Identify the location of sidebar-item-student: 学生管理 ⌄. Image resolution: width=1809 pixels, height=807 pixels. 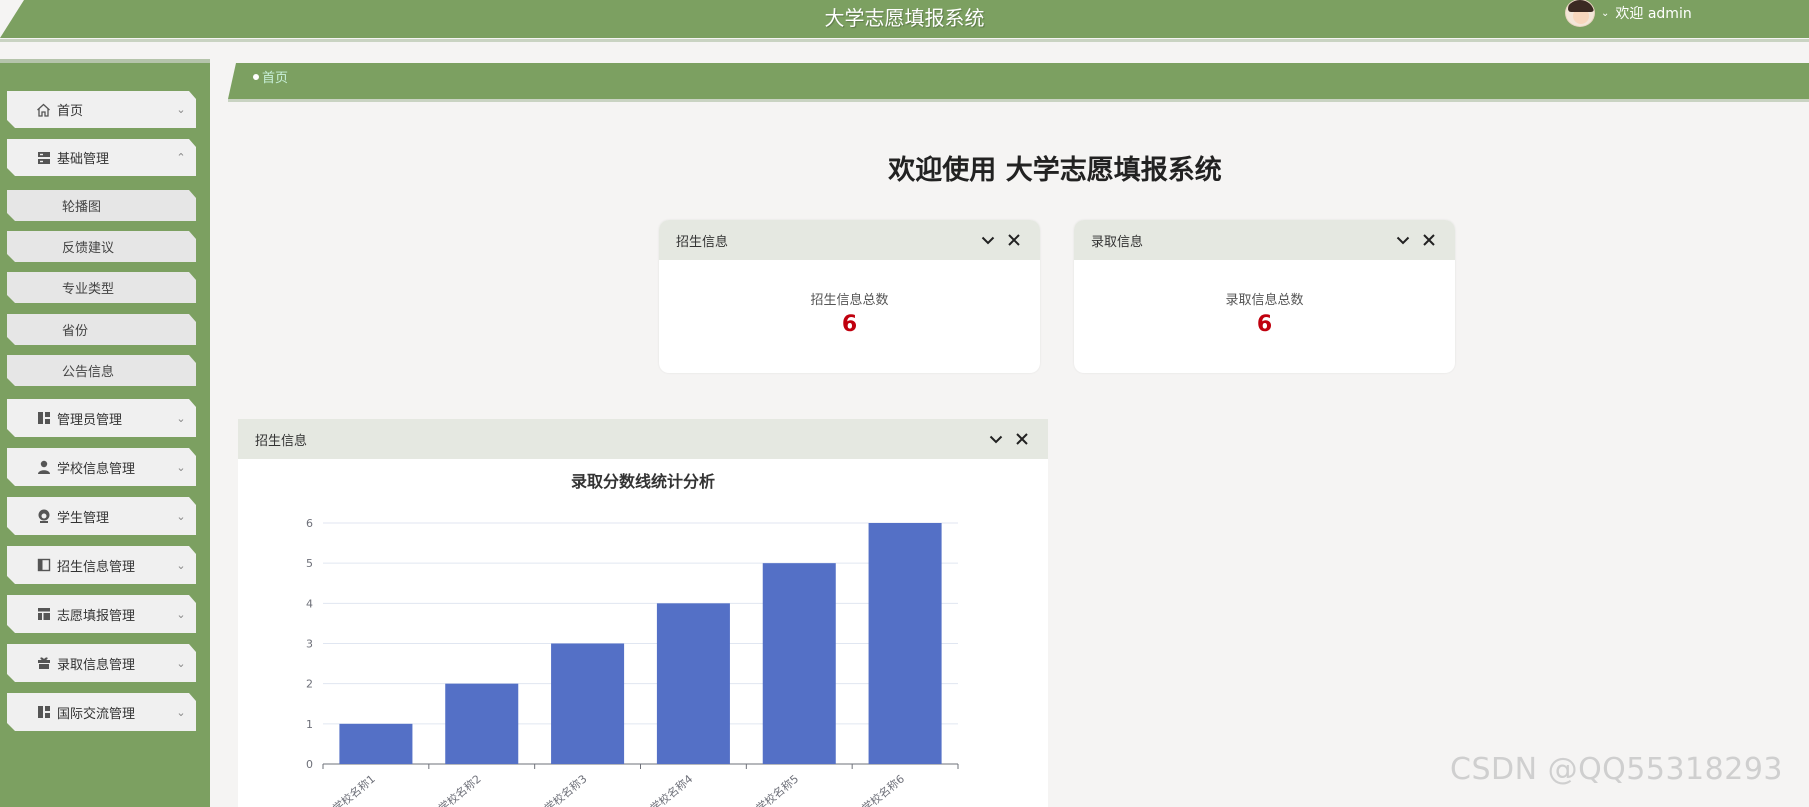
(101, 516).